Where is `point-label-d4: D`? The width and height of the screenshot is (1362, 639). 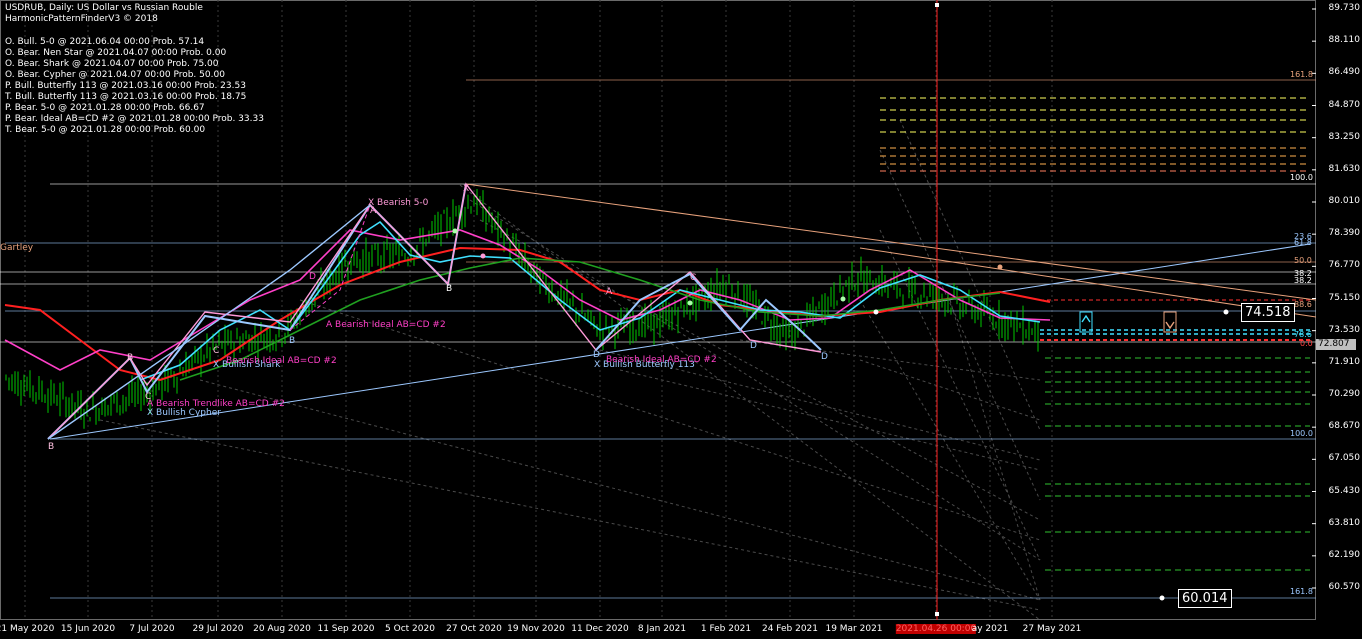
point-label-d4: D is located at coordinates (824, 357).